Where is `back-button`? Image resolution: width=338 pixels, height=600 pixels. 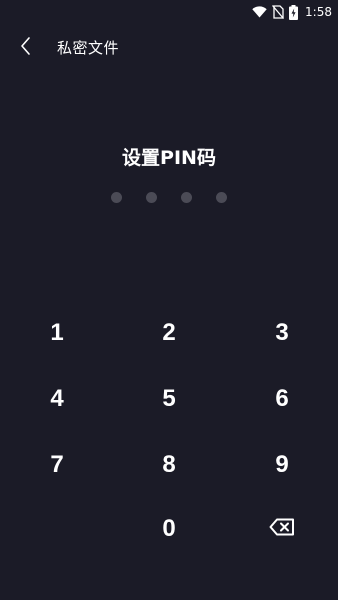 back-button is located at coordinates (26, 48).